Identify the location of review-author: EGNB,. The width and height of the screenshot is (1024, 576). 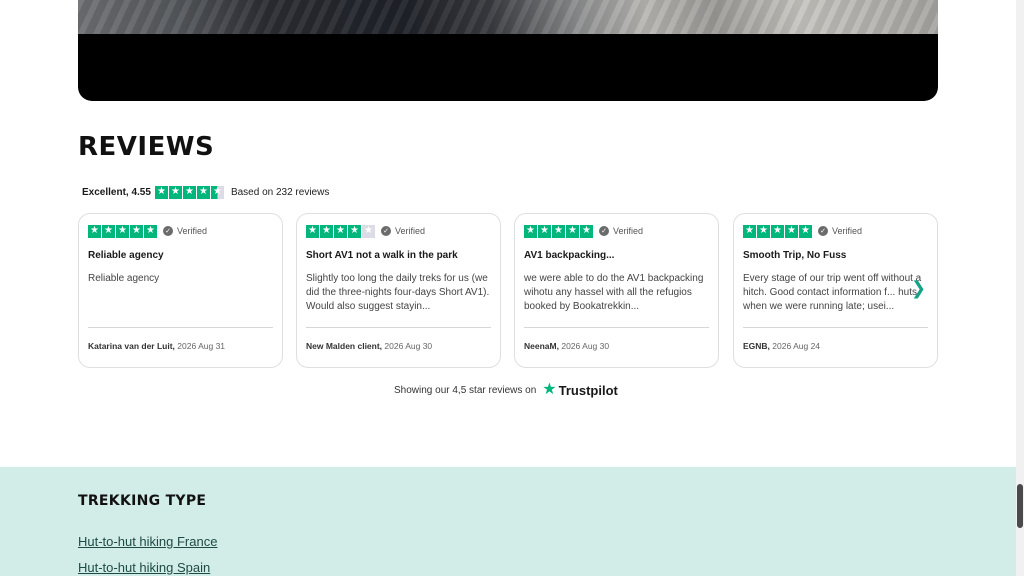
(756, 346).